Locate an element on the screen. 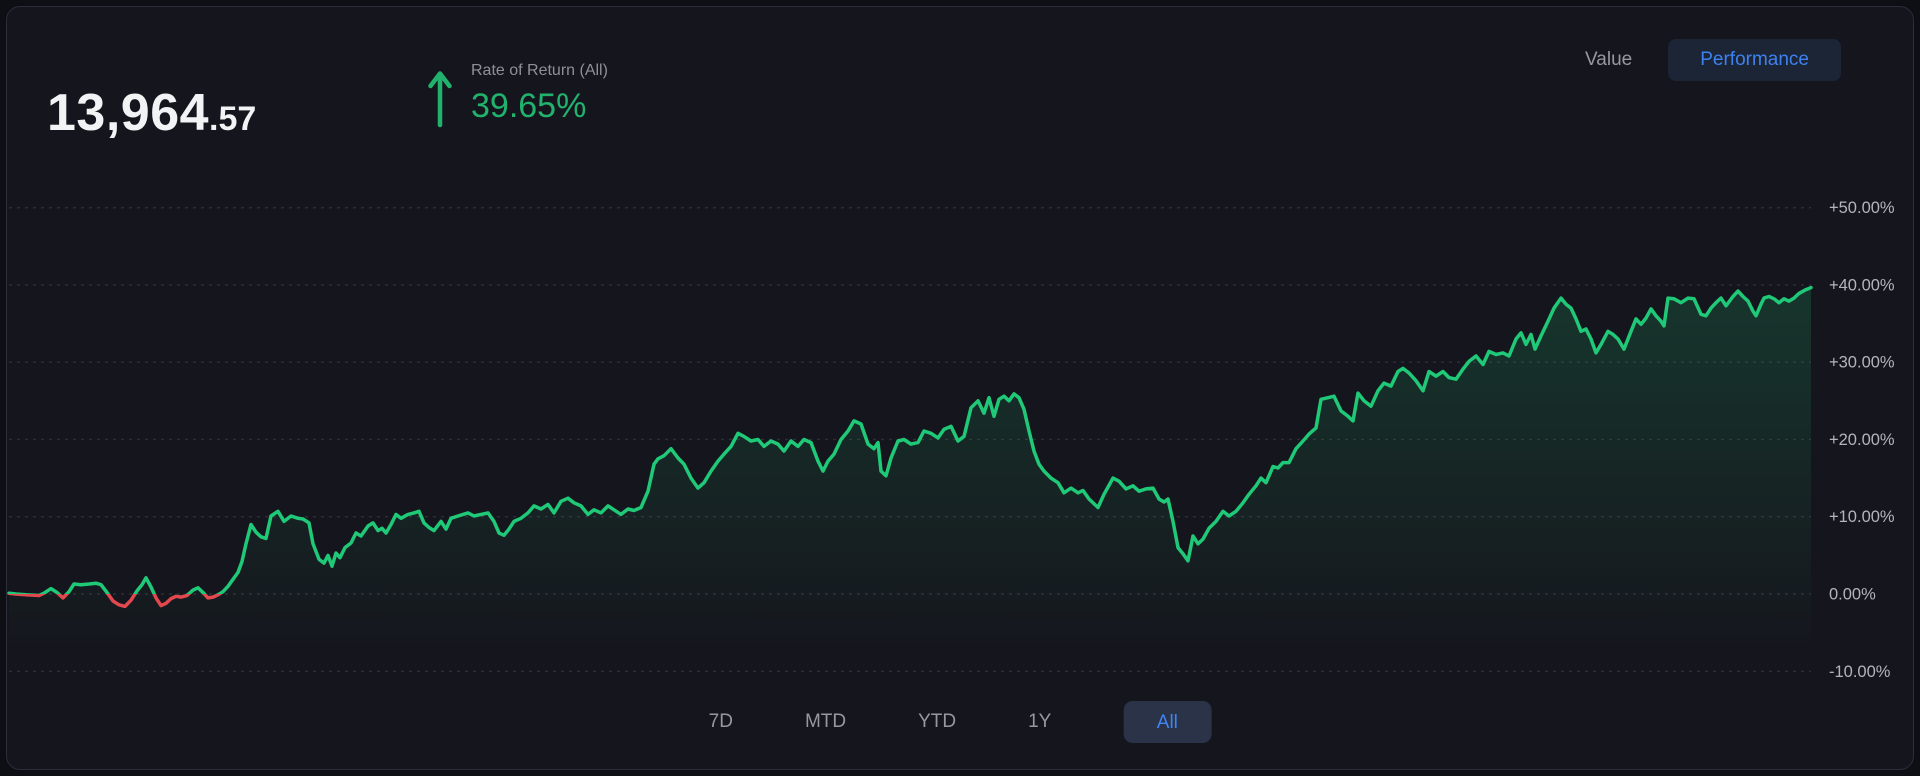 The image size is (1920, 776). portfolio-value: 13,964.57 is located at coordinates (151, 113).